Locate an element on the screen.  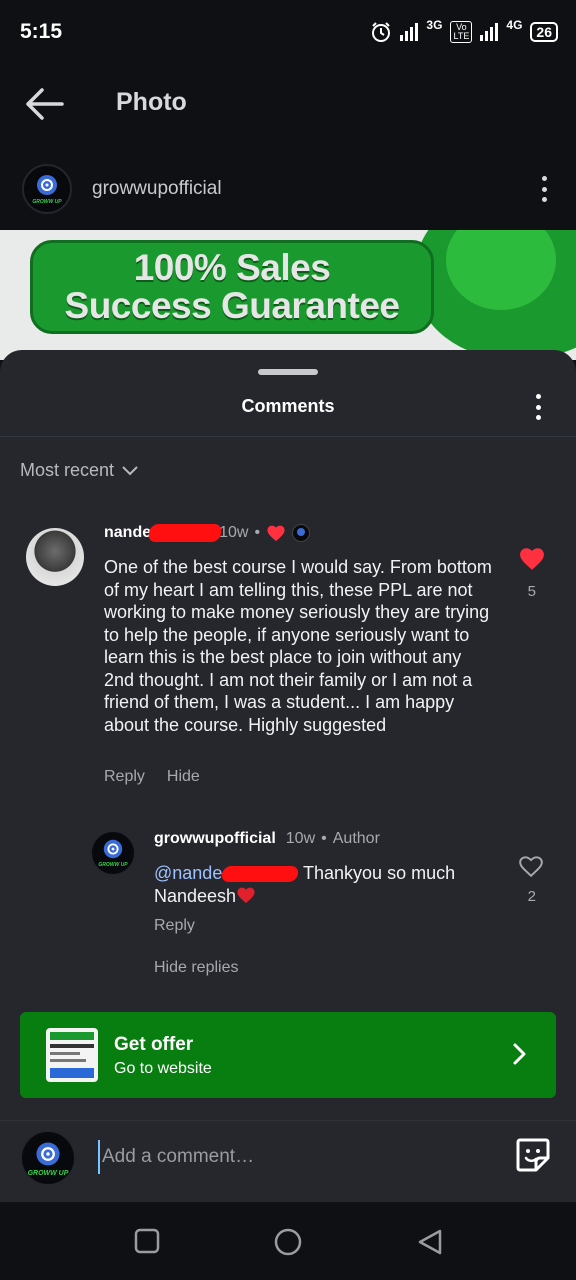
hide-replies-button: Hide replies is located at coordinates (196, 968).